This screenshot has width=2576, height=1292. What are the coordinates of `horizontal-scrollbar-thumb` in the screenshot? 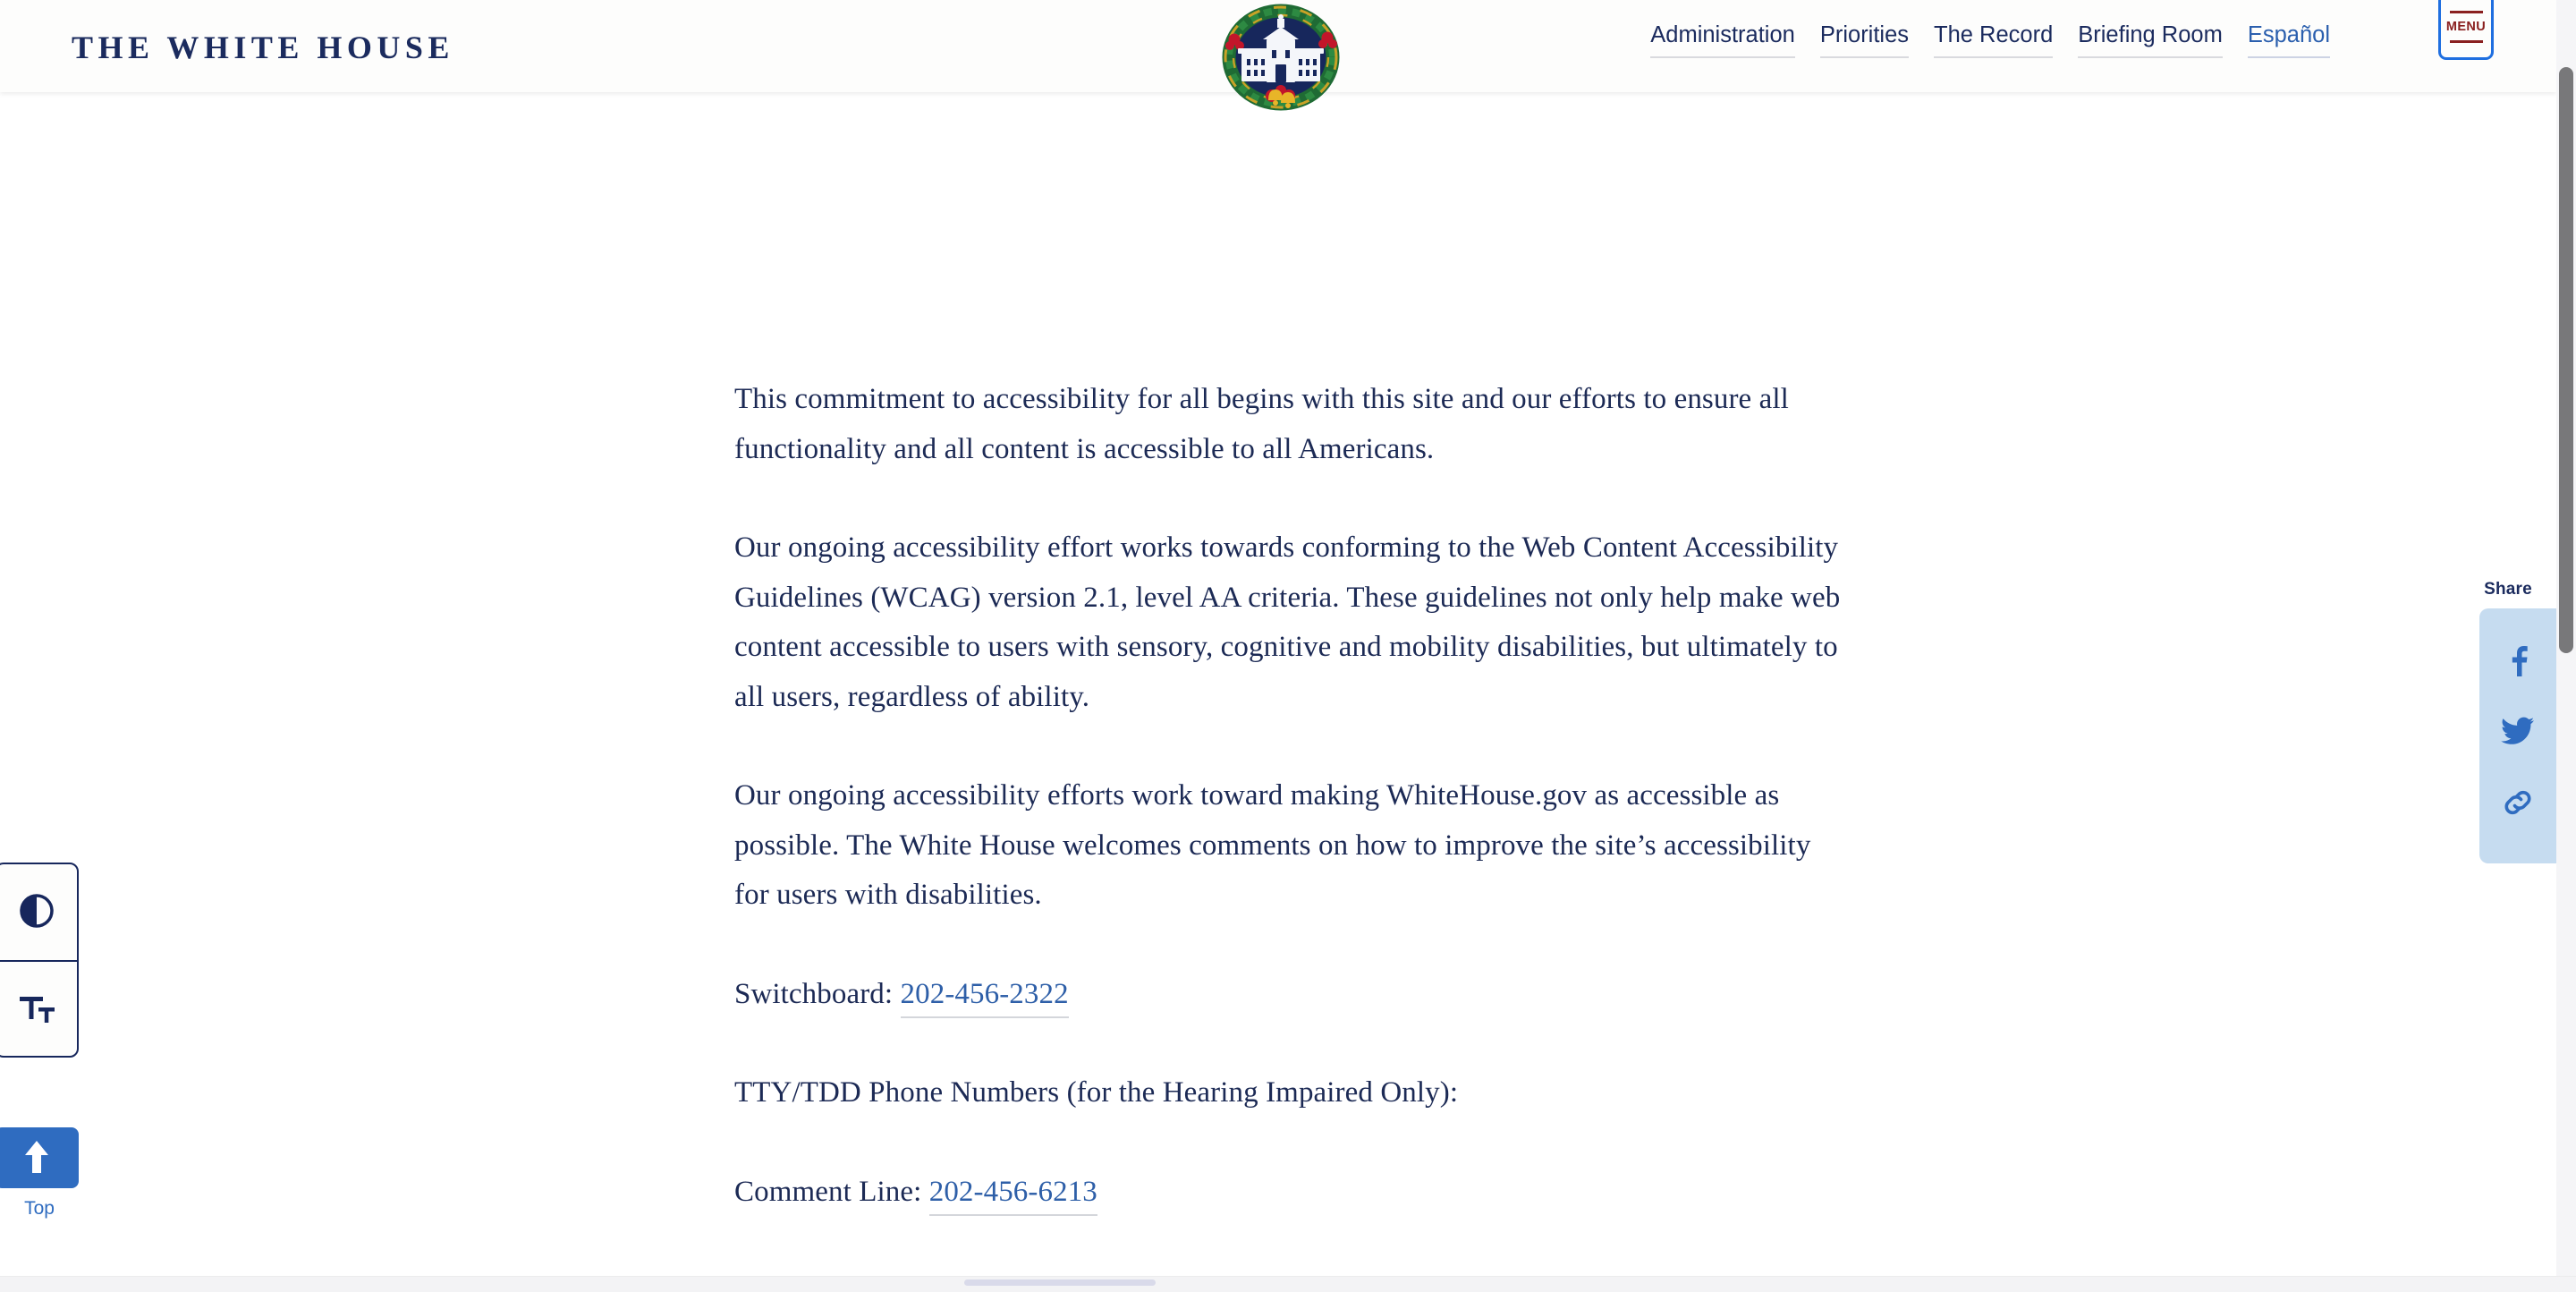 It's located at (1060, 1282).